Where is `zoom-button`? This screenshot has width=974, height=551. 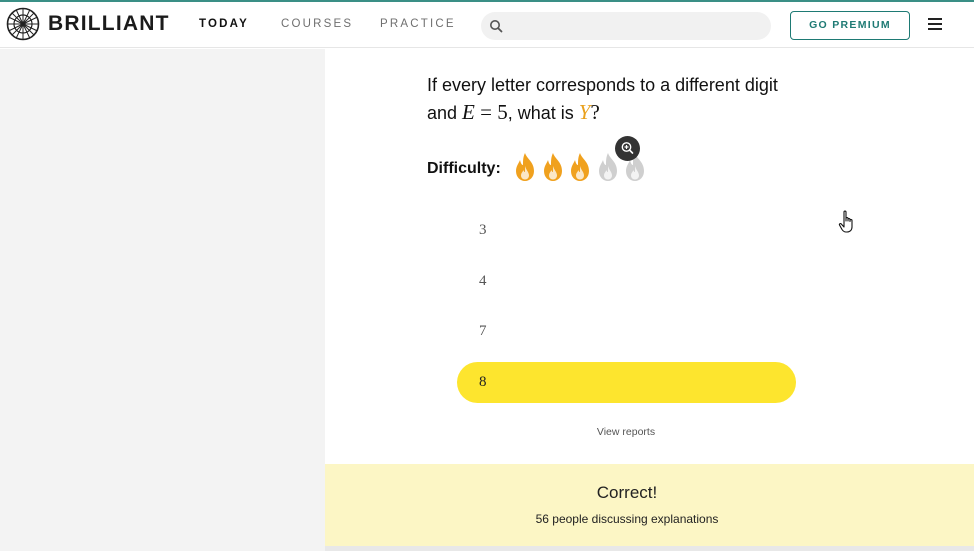 zoom-button is located at coordinates (627, 148).